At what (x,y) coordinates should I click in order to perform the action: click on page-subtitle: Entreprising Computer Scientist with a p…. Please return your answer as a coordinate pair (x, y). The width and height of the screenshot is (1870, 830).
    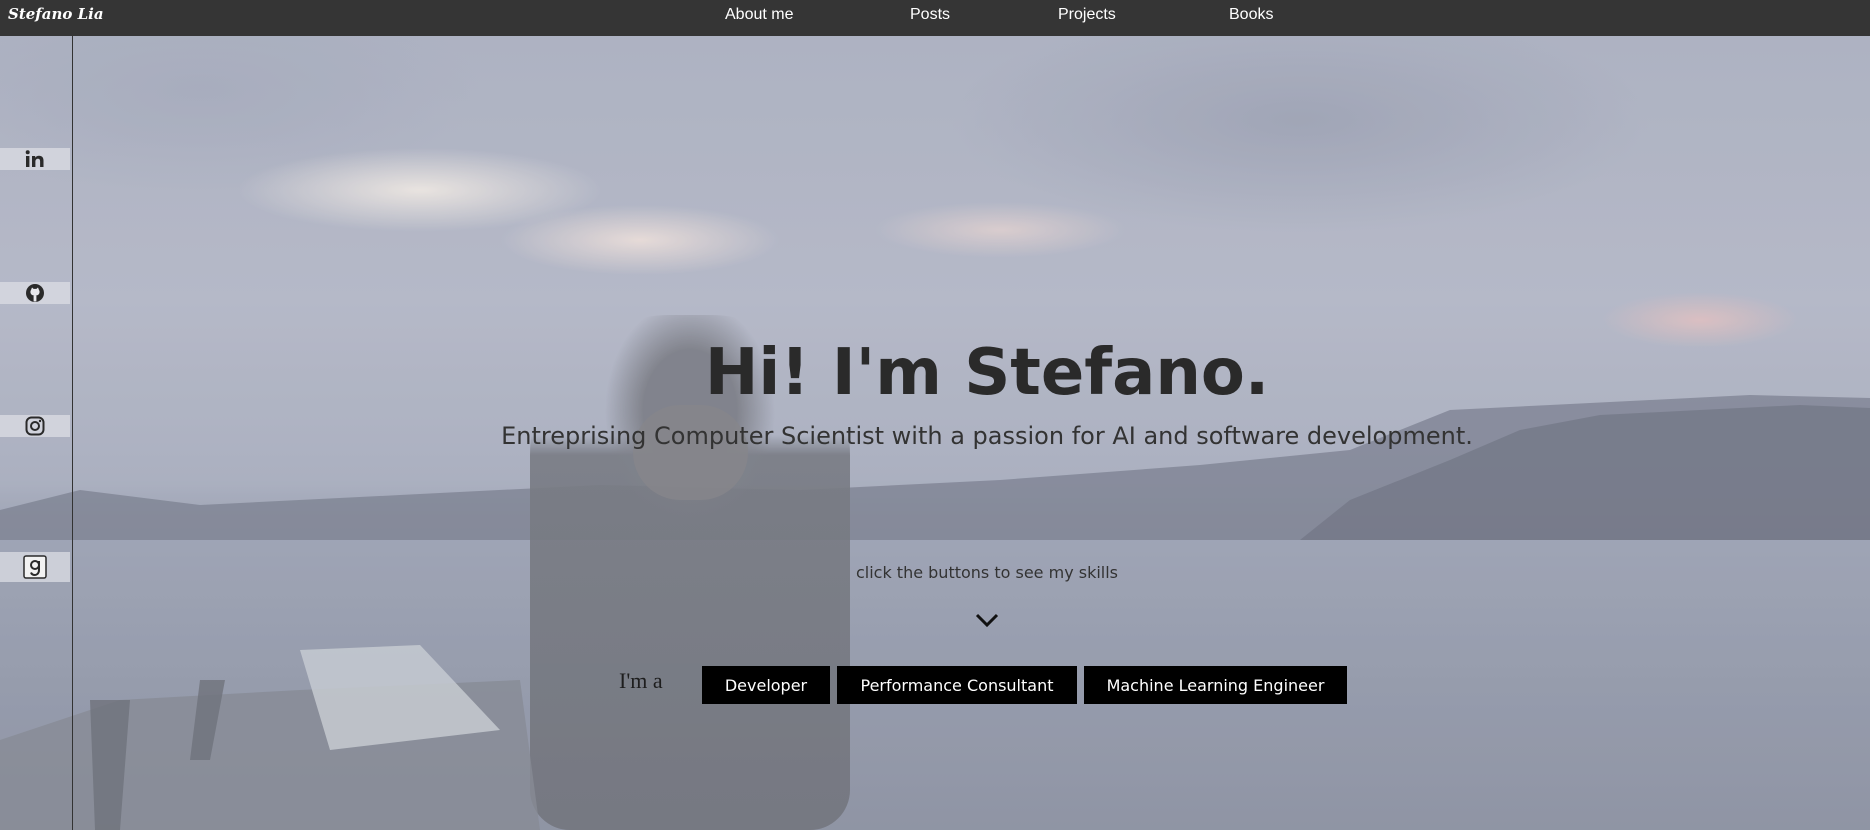
    Looking at the image, I should click on (987, 436).